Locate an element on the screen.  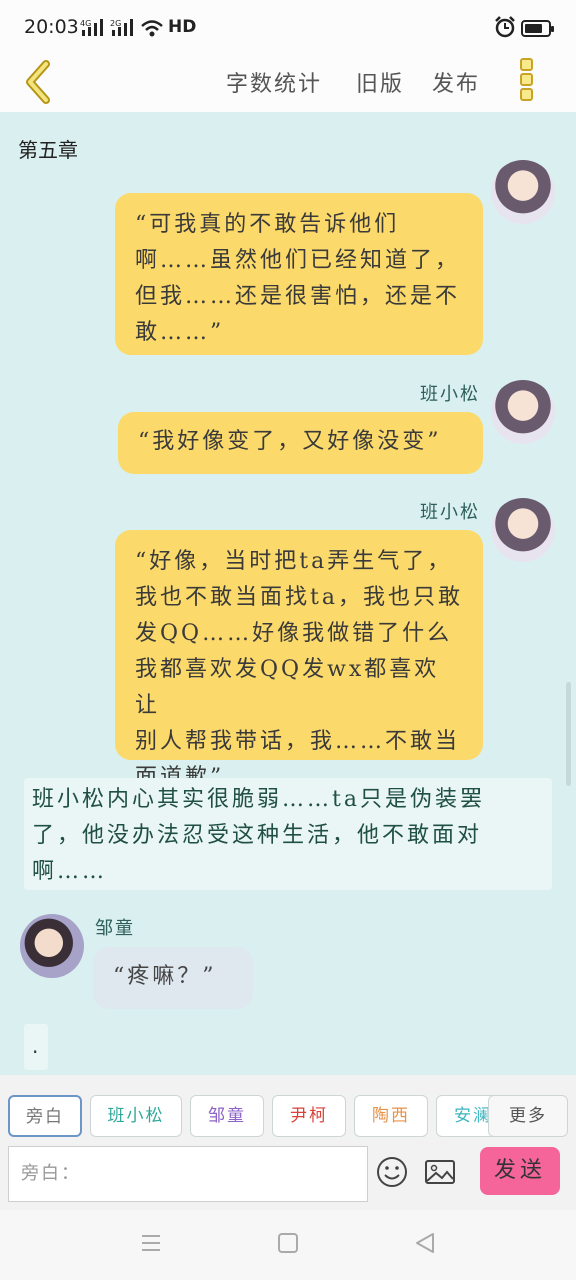
signal-2g-label: 2G is located at coordinates (115, 23).